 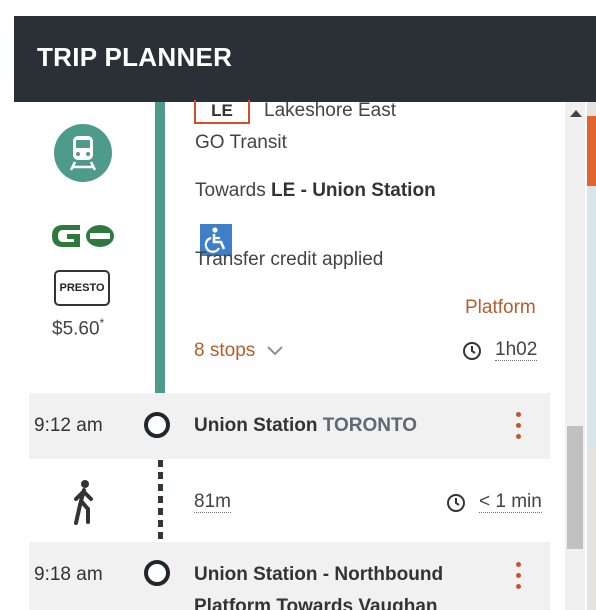 What do you see at coordinates (500, 308) in the screenshot?
I see `platform-link: Platform` at bounding box center [500, 308].